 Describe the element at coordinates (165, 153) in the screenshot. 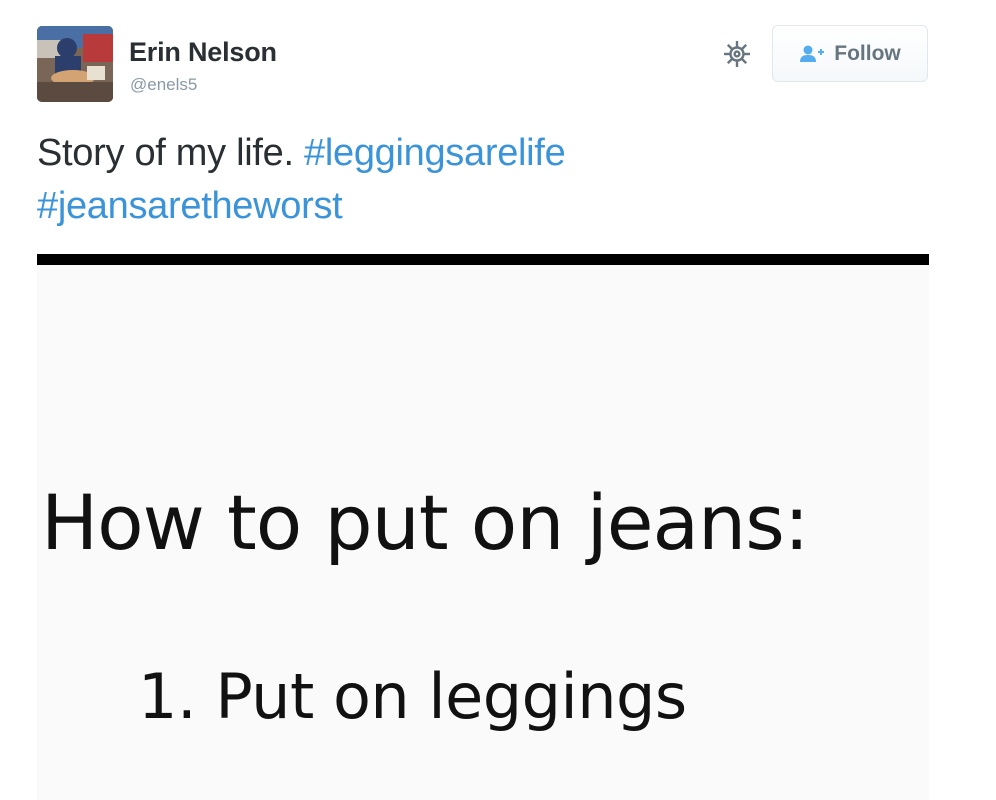

I see `tweet-body: Story of my life.` at that location.